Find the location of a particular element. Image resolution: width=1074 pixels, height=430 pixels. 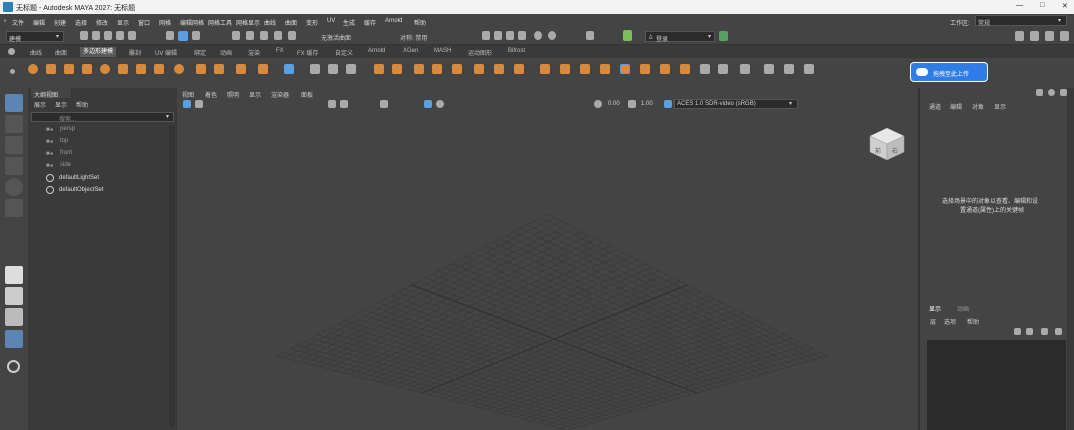

layer-list is located at coordinates (996, 385).